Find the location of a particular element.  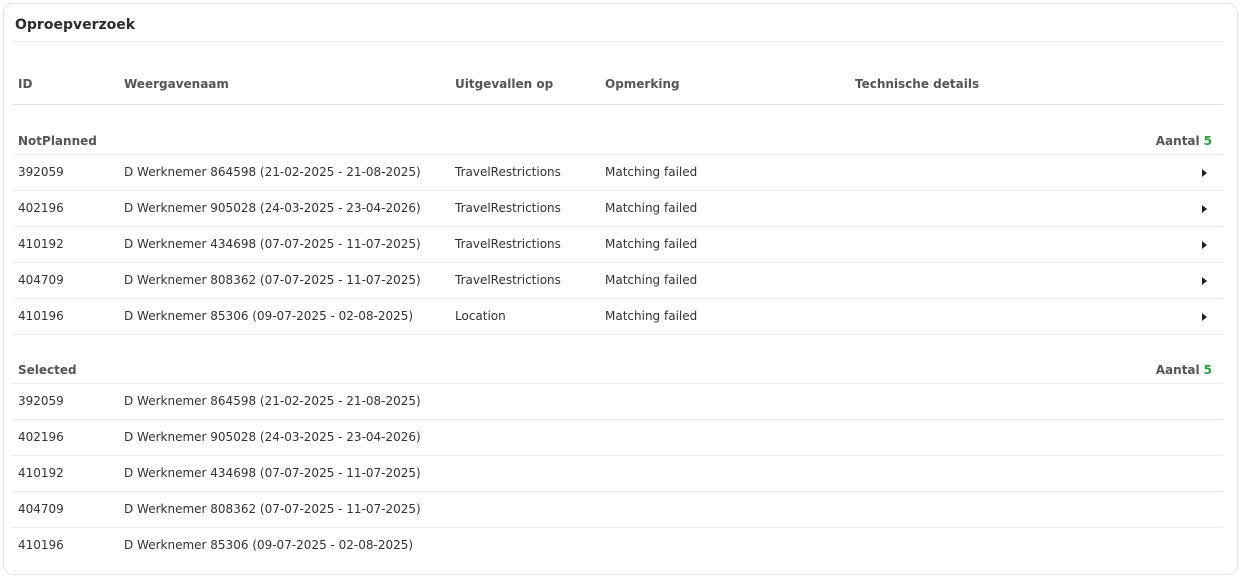

column-header-tech-details: Technische details is located at coordinates (917, 84).